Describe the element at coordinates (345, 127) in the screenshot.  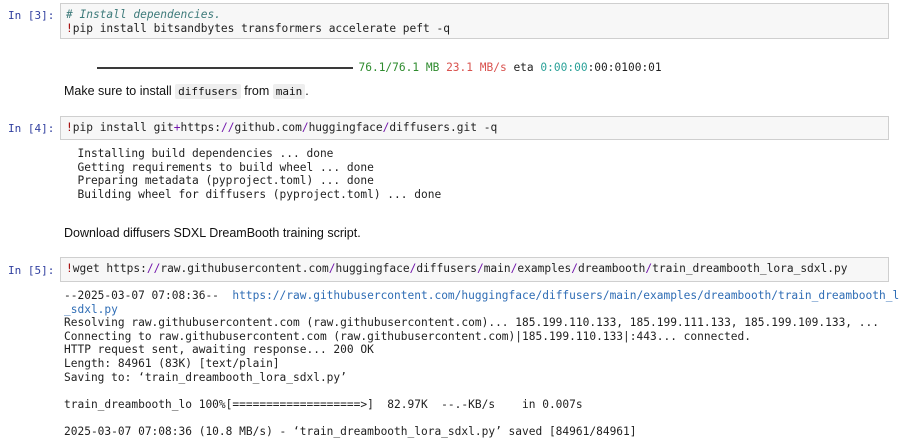
I see `cell-4-cmd-d: huggingface` at that location.